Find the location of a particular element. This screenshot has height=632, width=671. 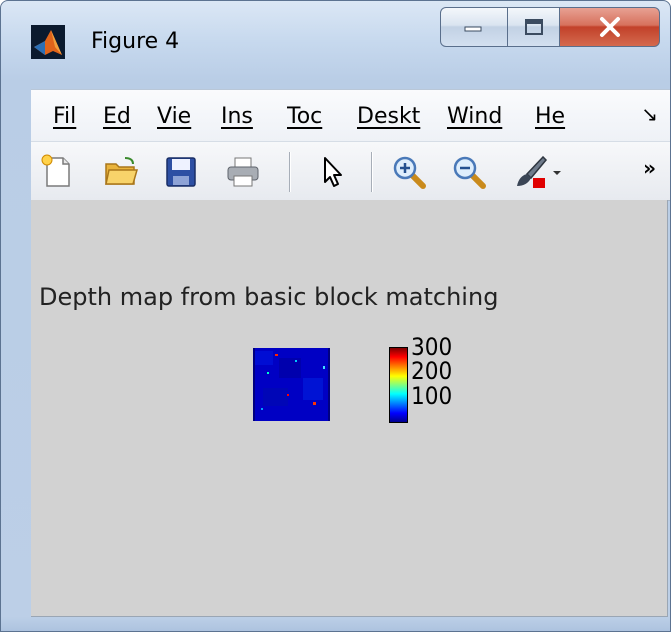

toolbar-overflow-icon: » is located at coordinates (649, 168).